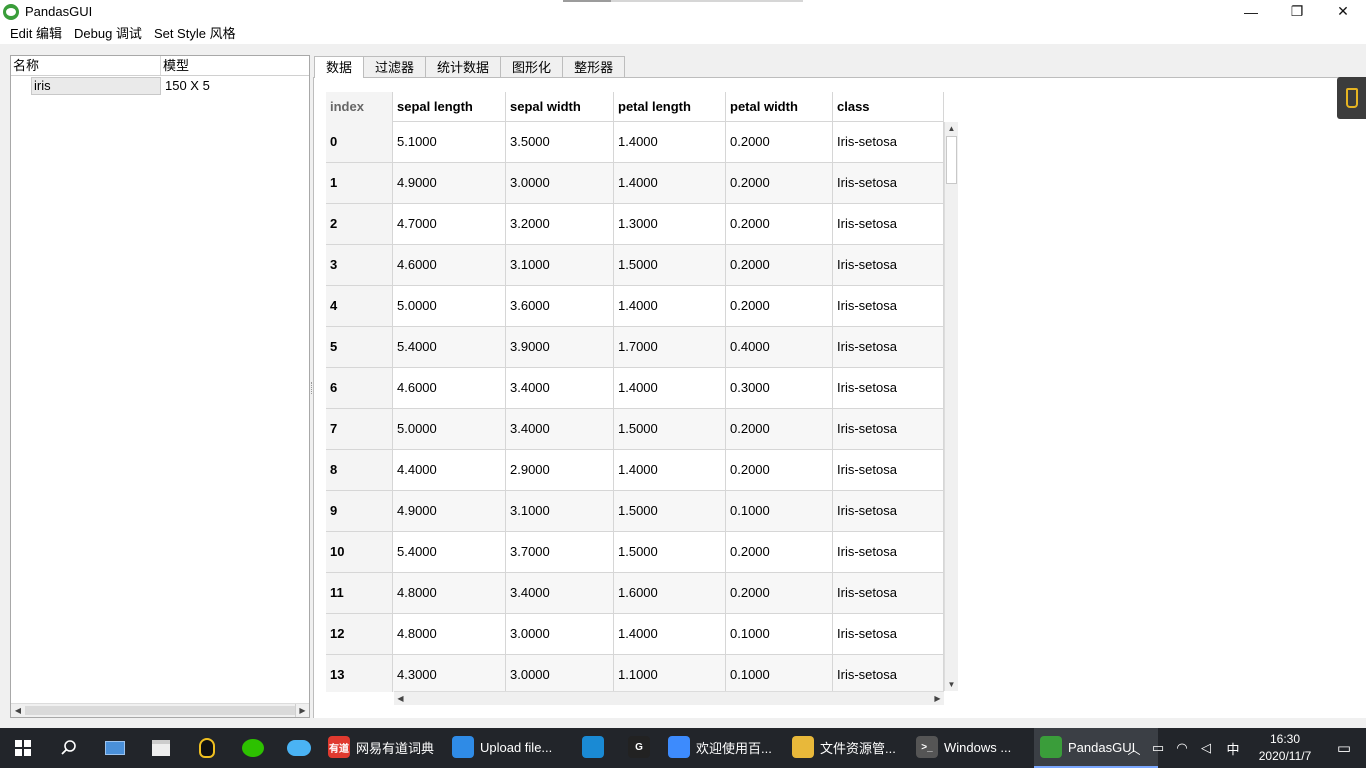 This screenshot has width=1366, height=768. What do you see at coordinates (593, 748) in the screenshot?
I see `taskbar-app` at bounding box center [593, 748].